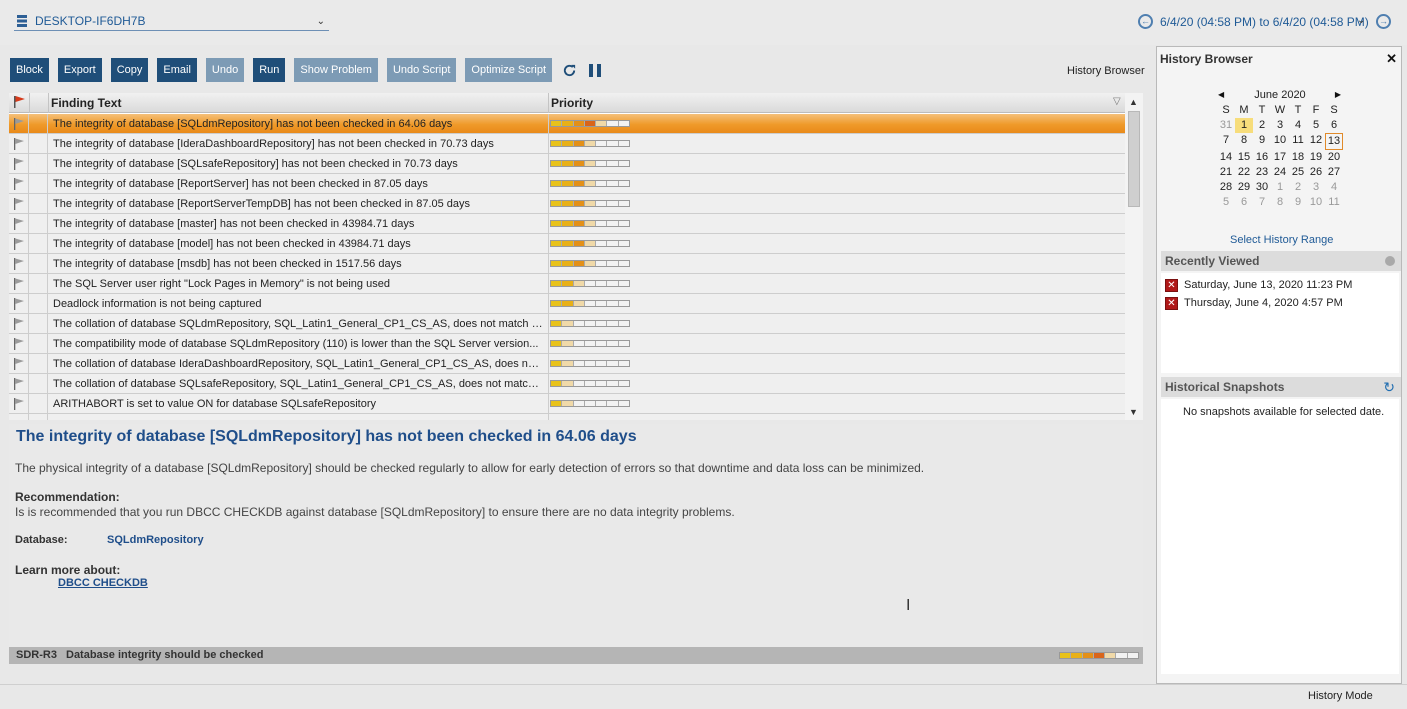 Image resolution: width=1407 pixels, height=709 pixels. Describe the element at coordinates (1280, 157) in the screenshot. I see `calendar-day: 17` at that location.